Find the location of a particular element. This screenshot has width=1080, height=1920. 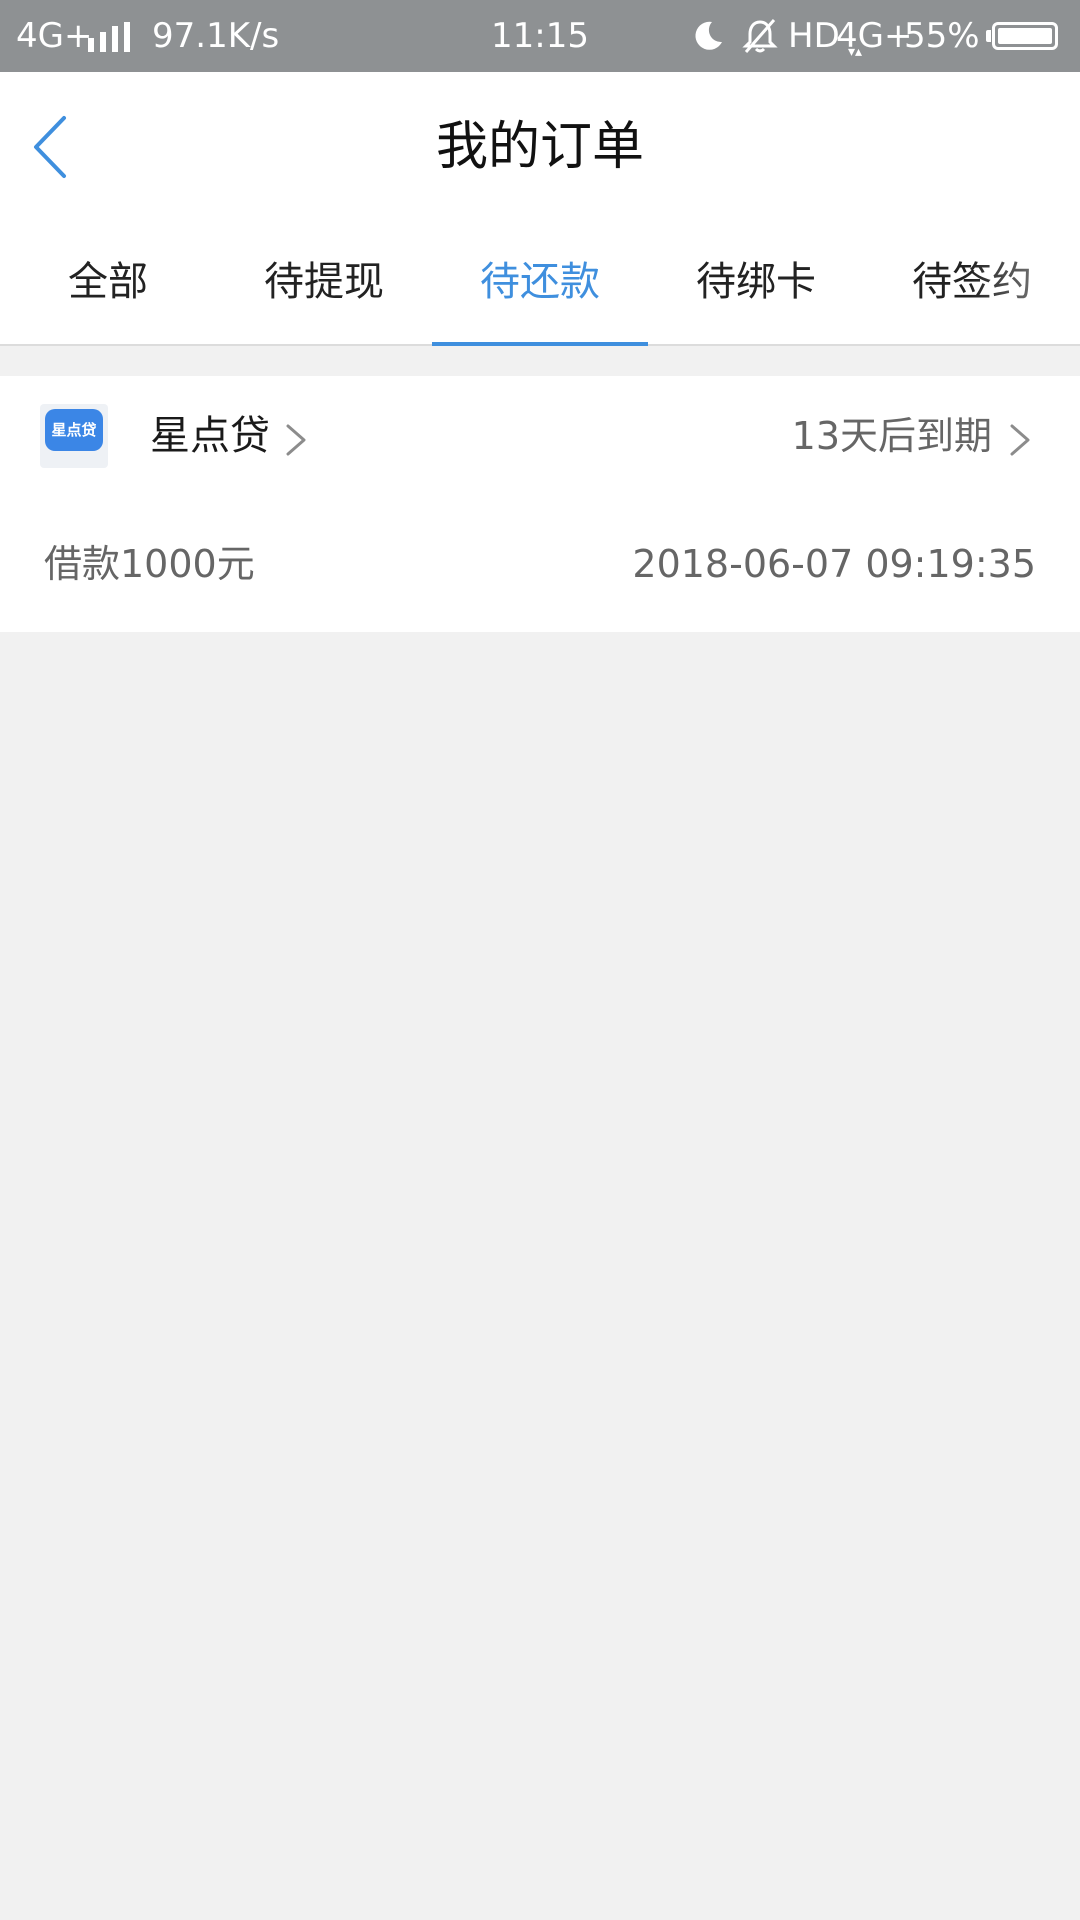

lender-logo: 星点贷 is located at coordinates (74, 436).